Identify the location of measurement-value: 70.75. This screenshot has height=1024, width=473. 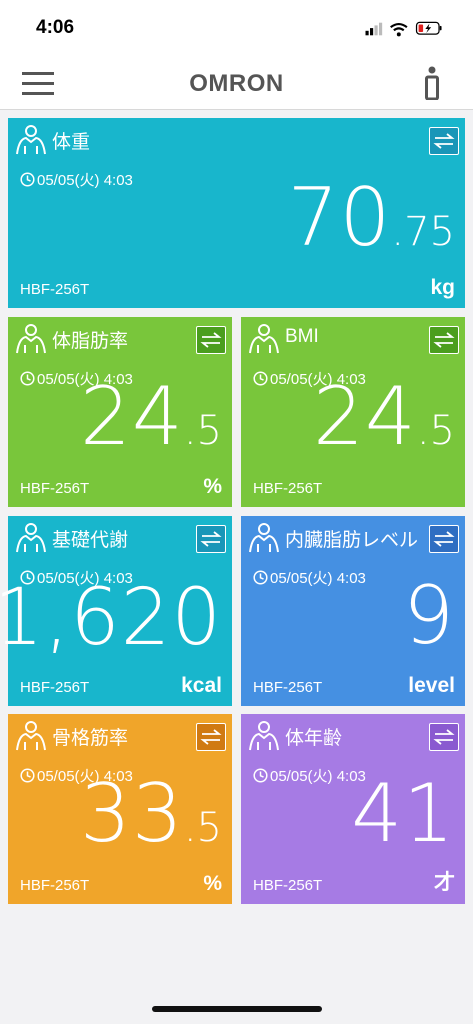
(371, 225).